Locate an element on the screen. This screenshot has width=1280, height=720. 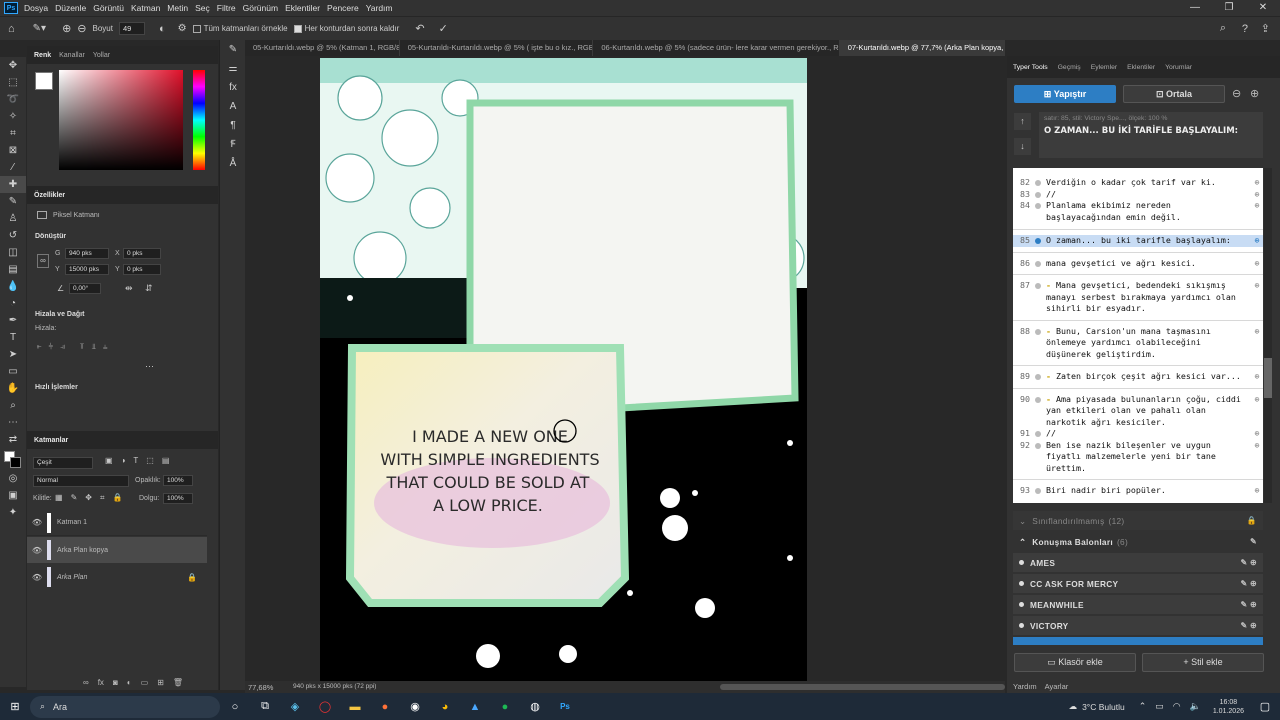
flip-horizontal-icon: ⇹ is located at coordinates (129, 288).